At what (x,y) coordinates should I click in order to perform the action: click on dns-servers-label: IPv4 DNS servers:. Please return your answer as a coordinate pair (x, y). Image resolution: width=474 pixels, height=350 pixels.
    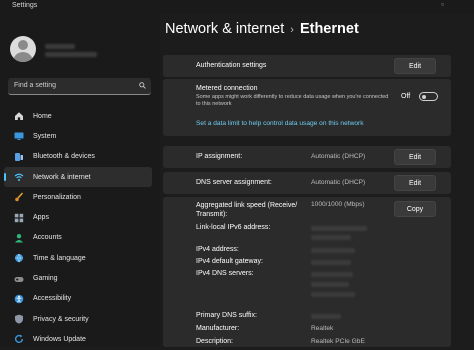
    Looking at the image, I should click on (225, 273).